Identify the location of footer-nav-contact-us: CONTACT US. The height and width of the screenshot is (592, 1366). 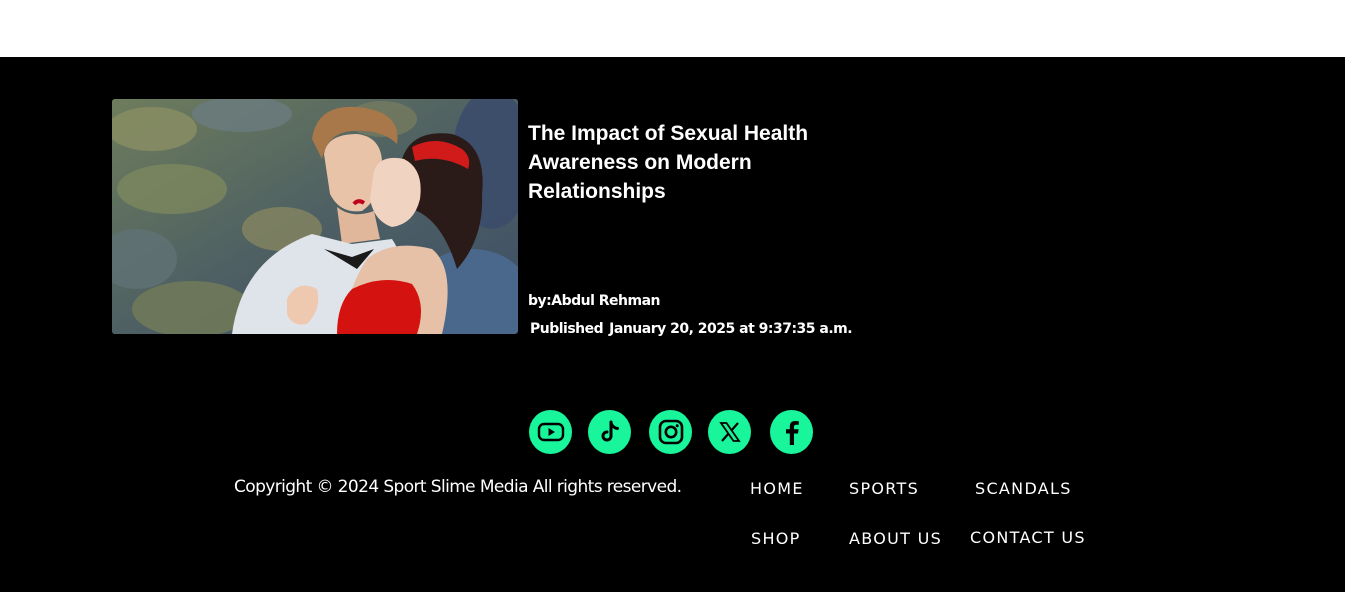
(1028, 537).